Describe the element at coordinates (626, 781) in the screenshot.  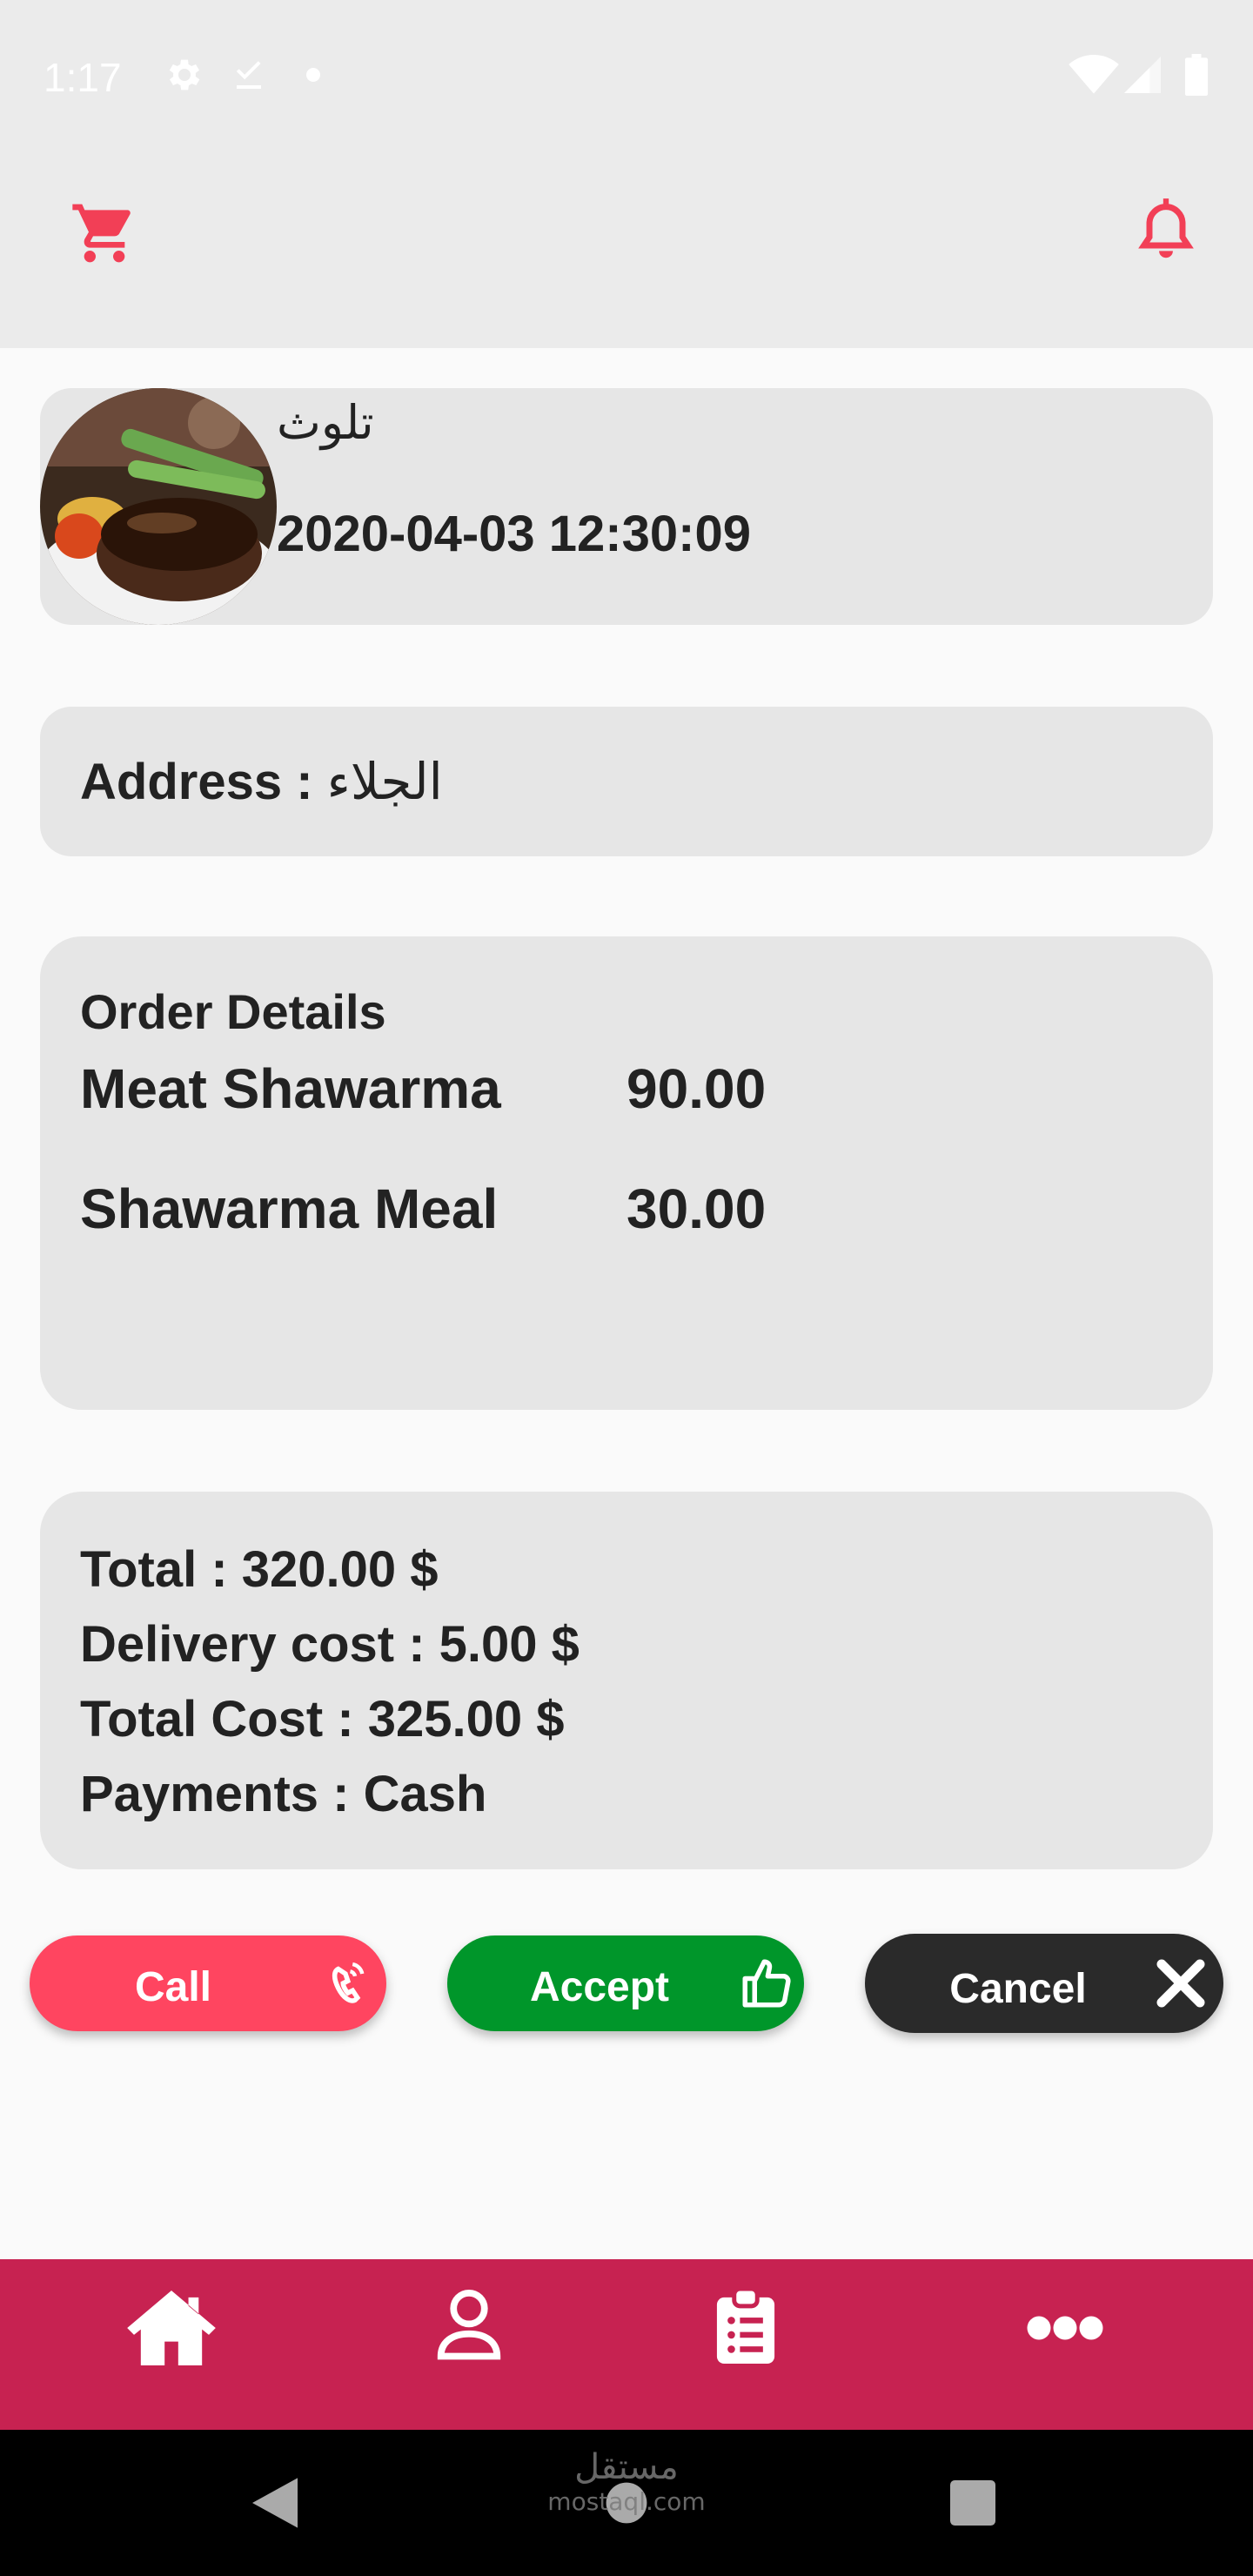
I see `address-card: Address : الجلاء` at that location.